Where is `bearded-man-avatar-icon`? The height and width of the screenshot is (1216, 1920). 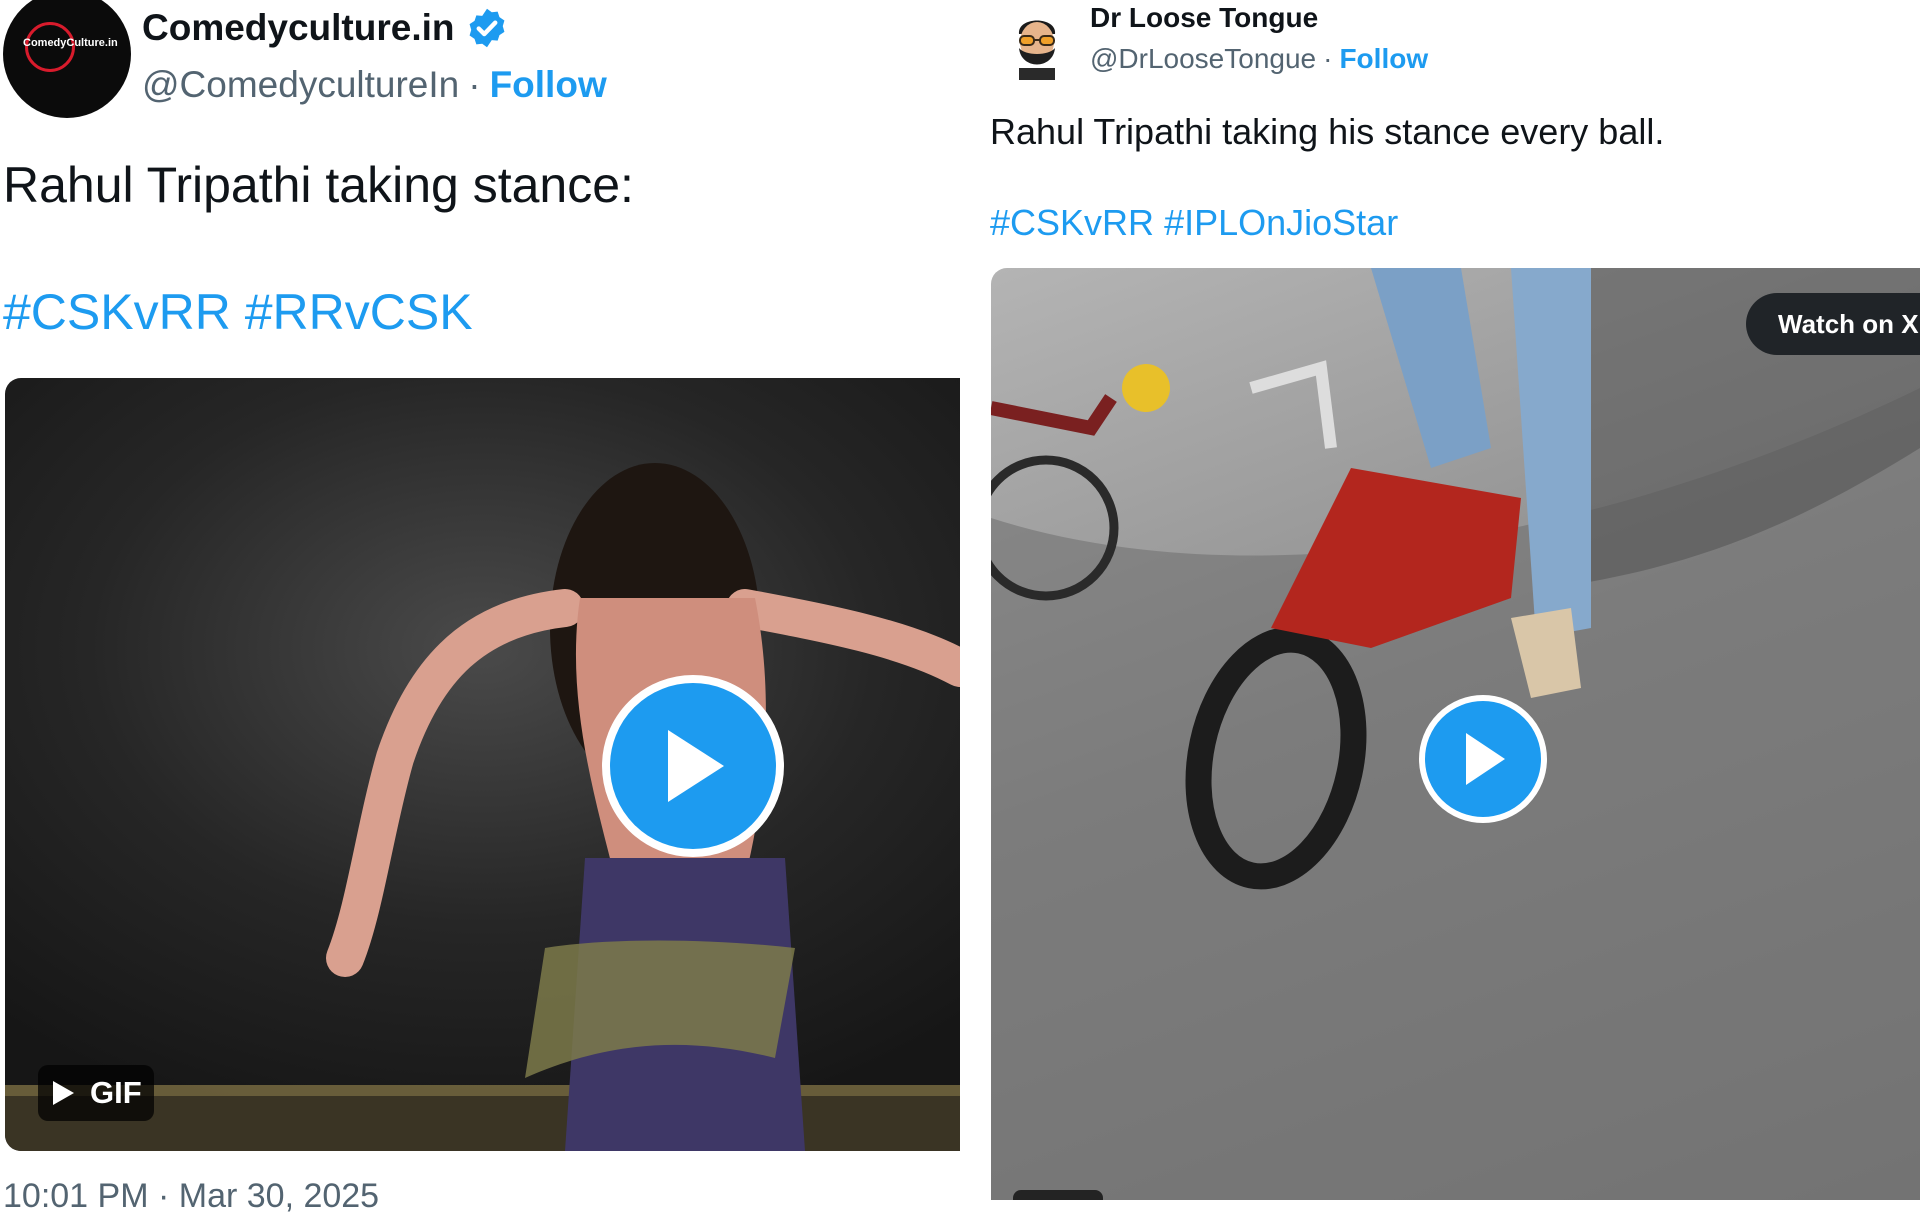
bearded-man-avatar-icon is located at coordinates (1037, 50).